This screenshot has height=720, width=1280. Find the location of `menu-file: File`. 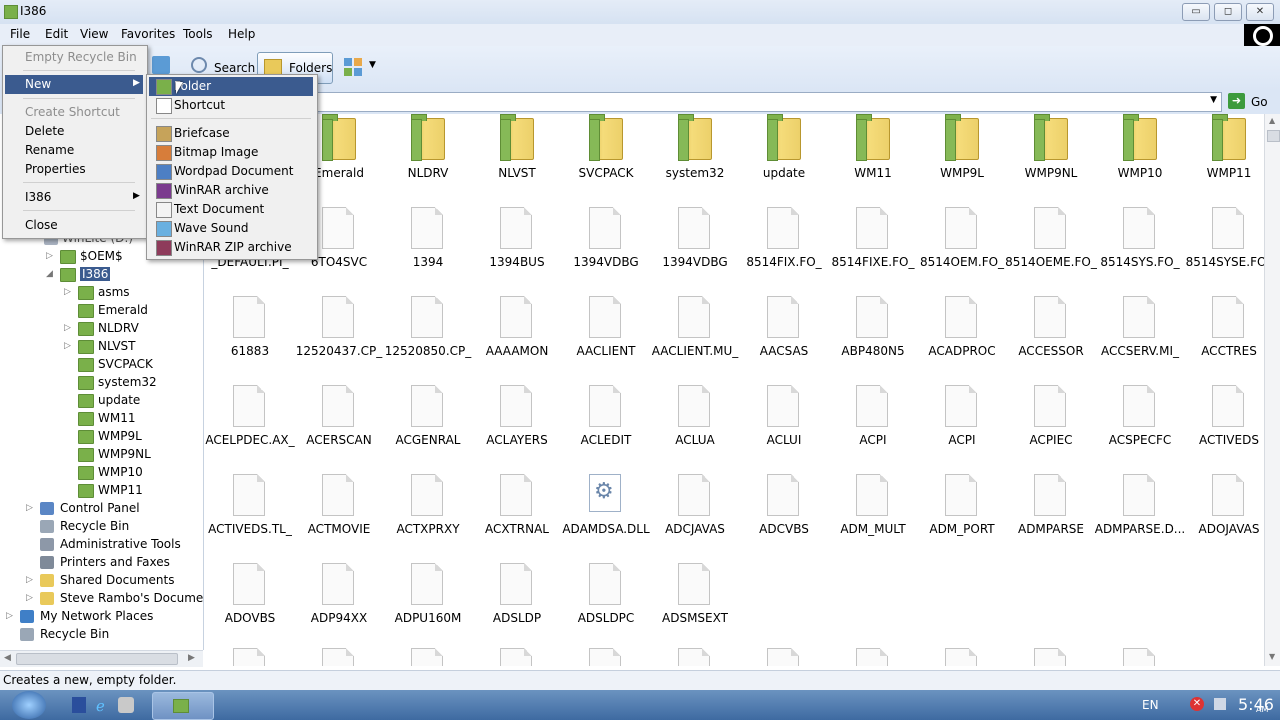

menu-file: File is located at coordinates (20, 34).